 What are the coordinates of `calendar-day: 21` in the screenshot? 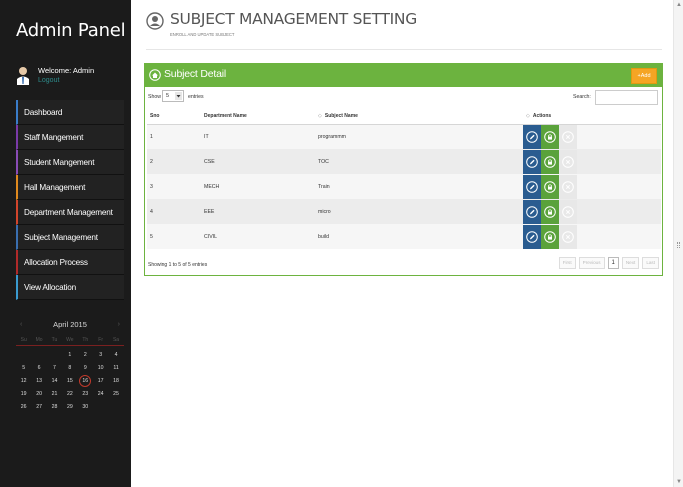 It's located at (54, 394).